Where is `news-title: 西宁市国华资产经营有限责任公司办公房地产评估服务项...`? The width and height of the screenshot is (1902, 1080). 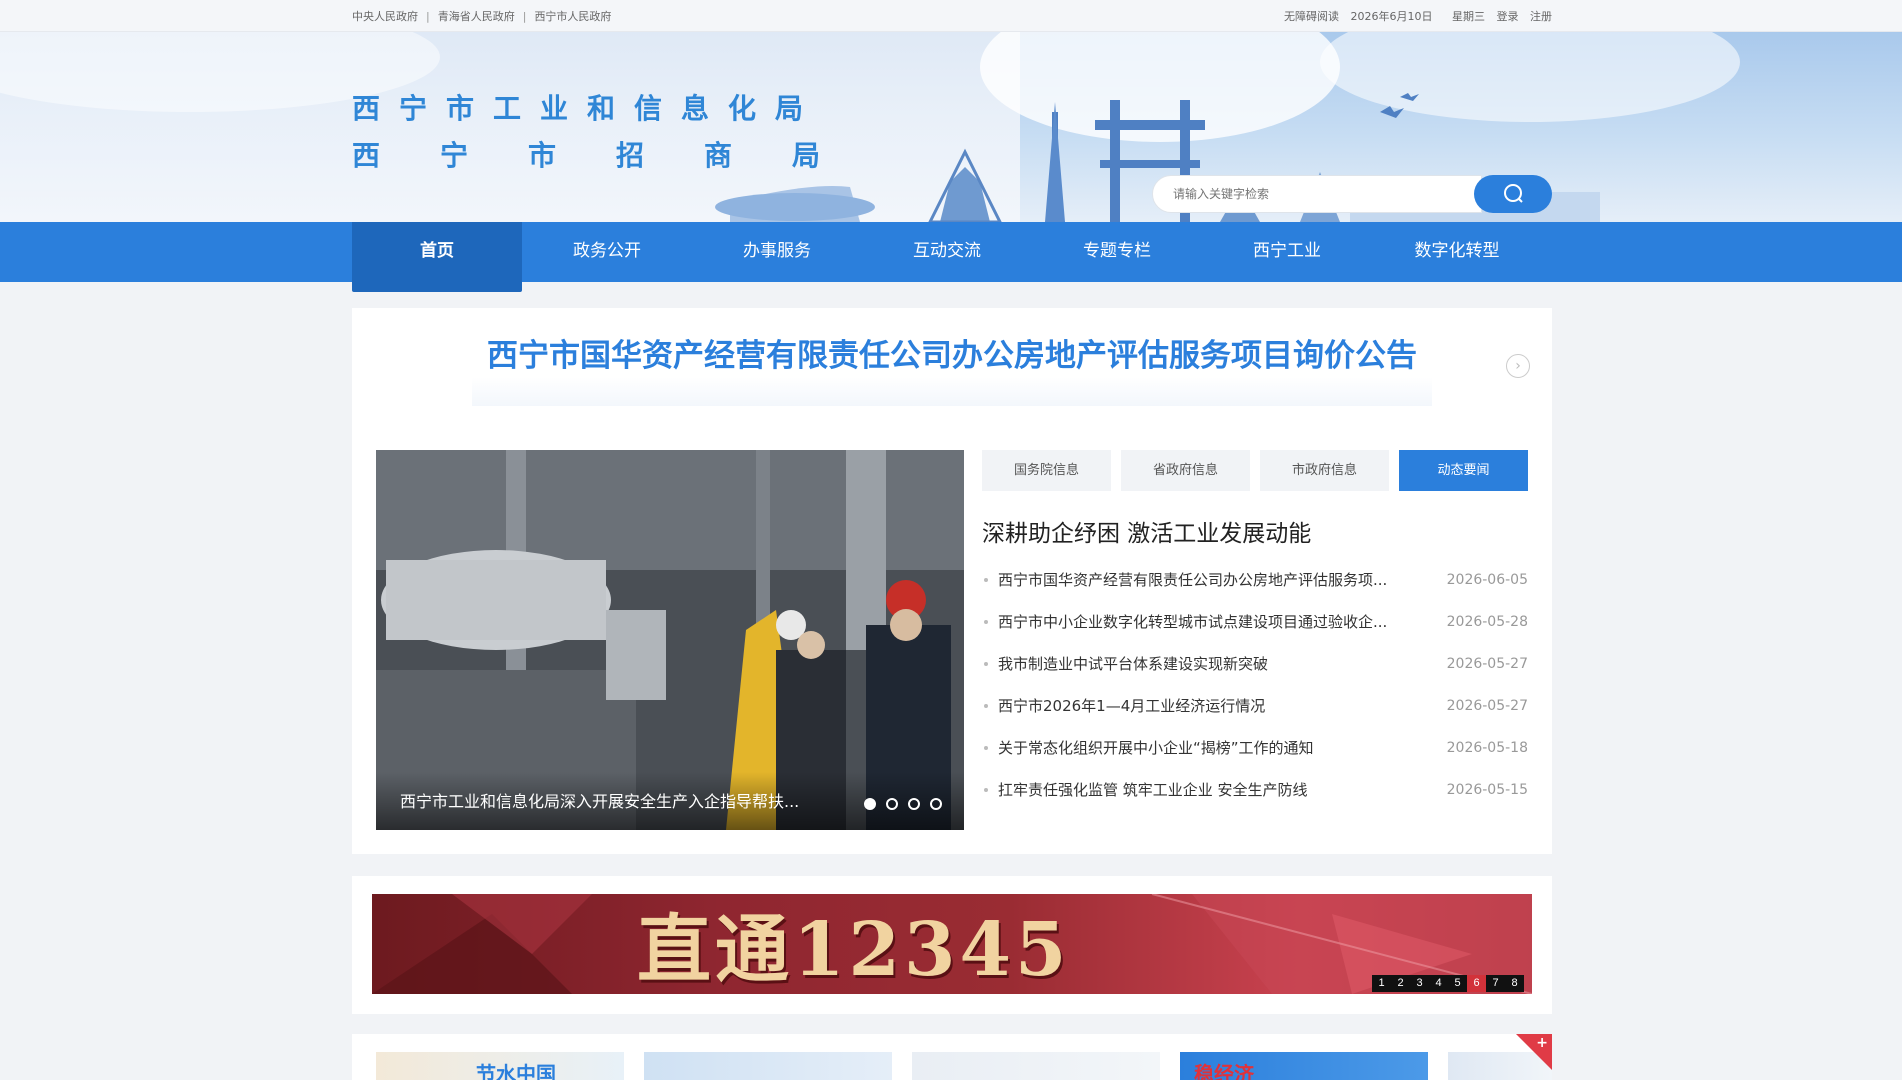 news-title: 西宁市国华资产经营有限责任公司办公房地产评估服务项... is located at coordinates (1208, 580).